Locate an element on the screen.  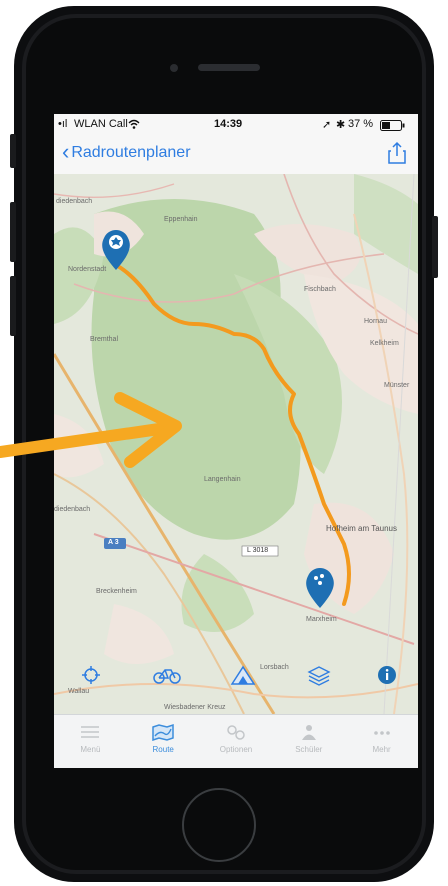
tab-students: Schüler is located at coordinates (308, 741).